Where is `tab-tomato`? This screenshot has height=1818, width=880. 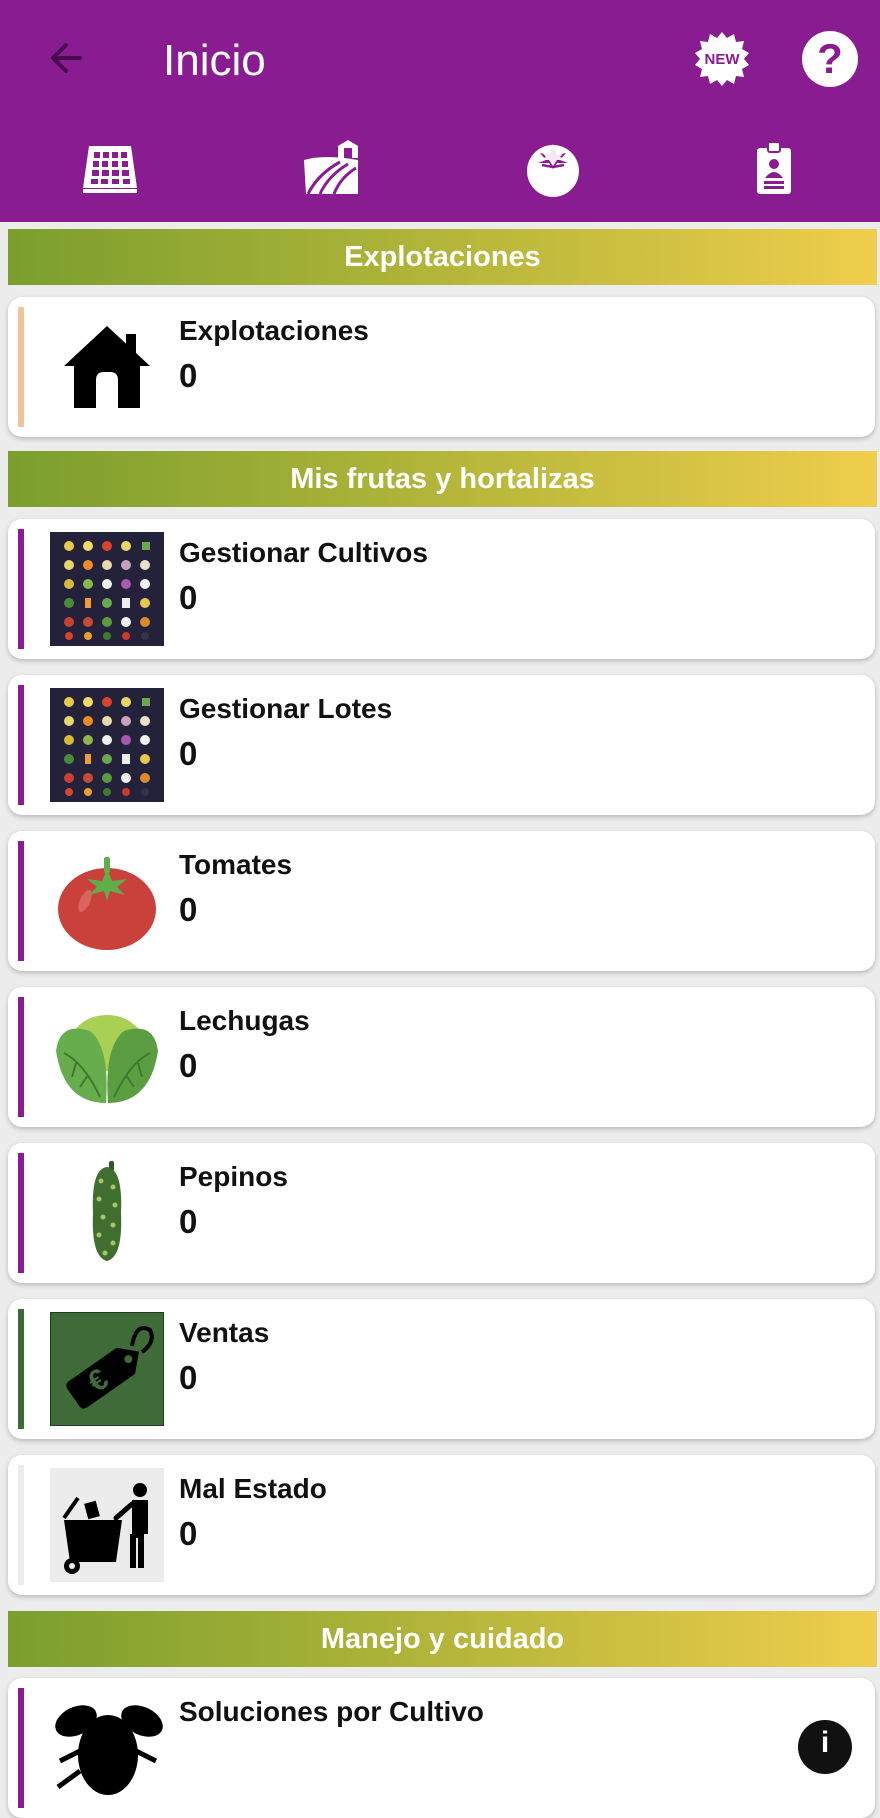 tab-tomato is located at coordinates (553, 168).